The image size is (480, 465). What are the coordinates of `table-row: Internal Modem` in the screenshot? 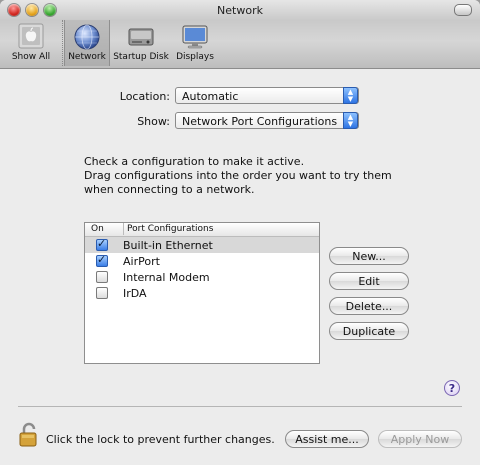 It's located at (202, 277).